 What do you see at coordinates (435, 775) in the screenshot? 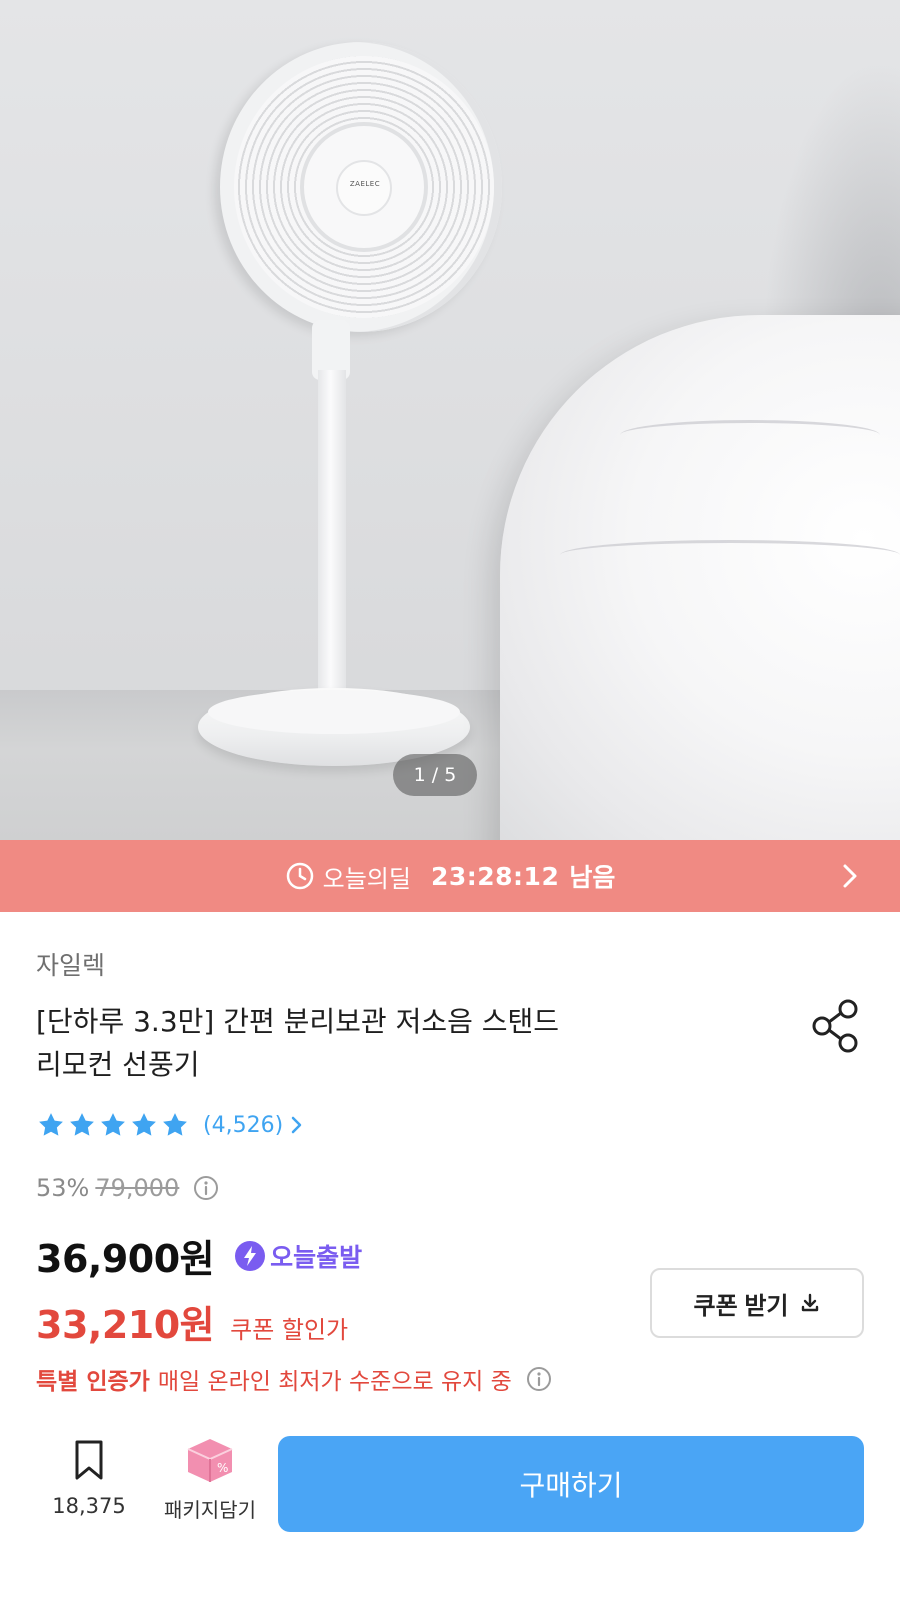
I see `image-page-counter: 1 / 5` at bounding box center [435, 775].